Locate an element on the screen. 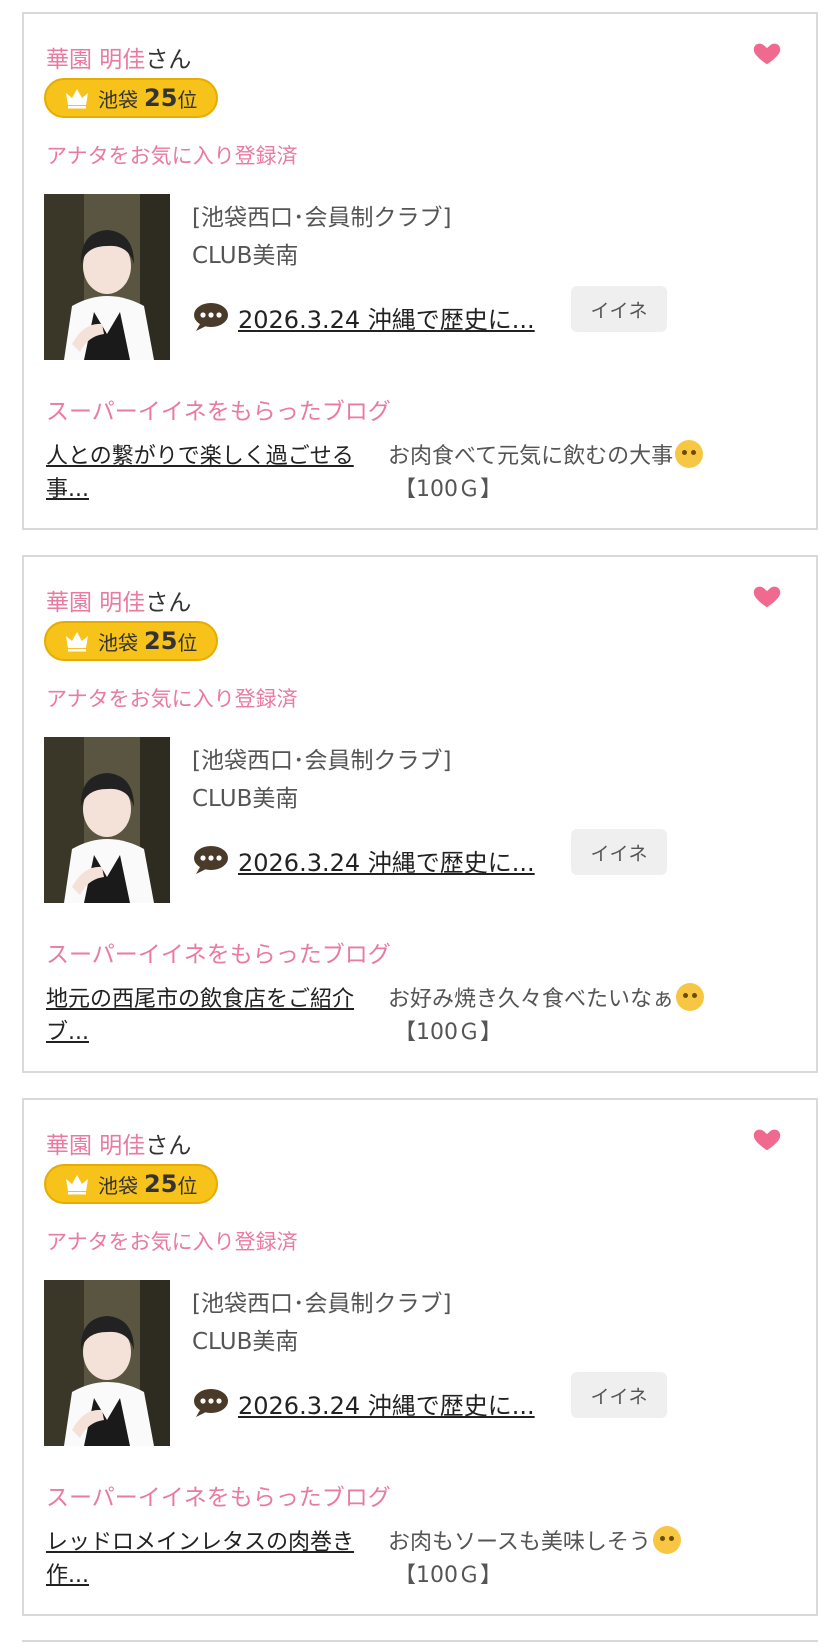  pleading-face-icon is located at coordinates (689, 454).